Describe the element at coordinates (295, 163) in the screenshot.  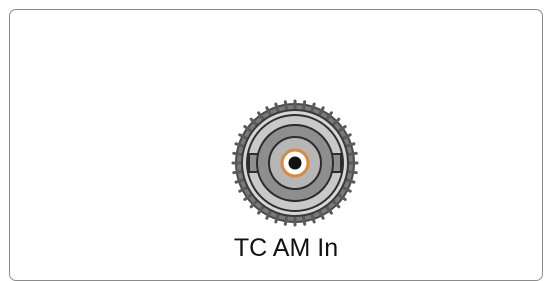
I see `bnc-connector-icon` at that location.